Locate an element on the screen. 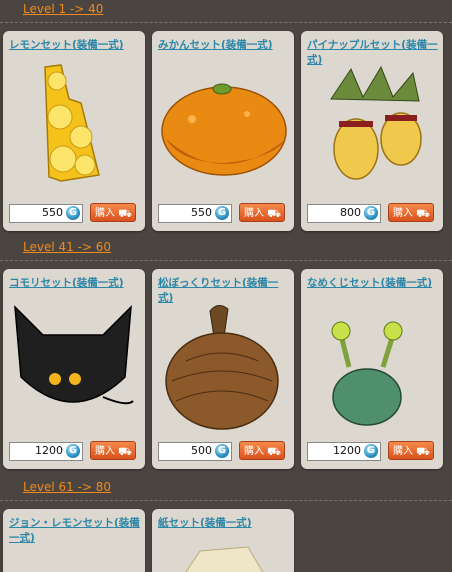 Image resolution: width=452 pixels, height=572 pixels. item-card: なめくじセット(装備一式) 1200 G 購入 ⛟ is located at coordinates (372, 369).